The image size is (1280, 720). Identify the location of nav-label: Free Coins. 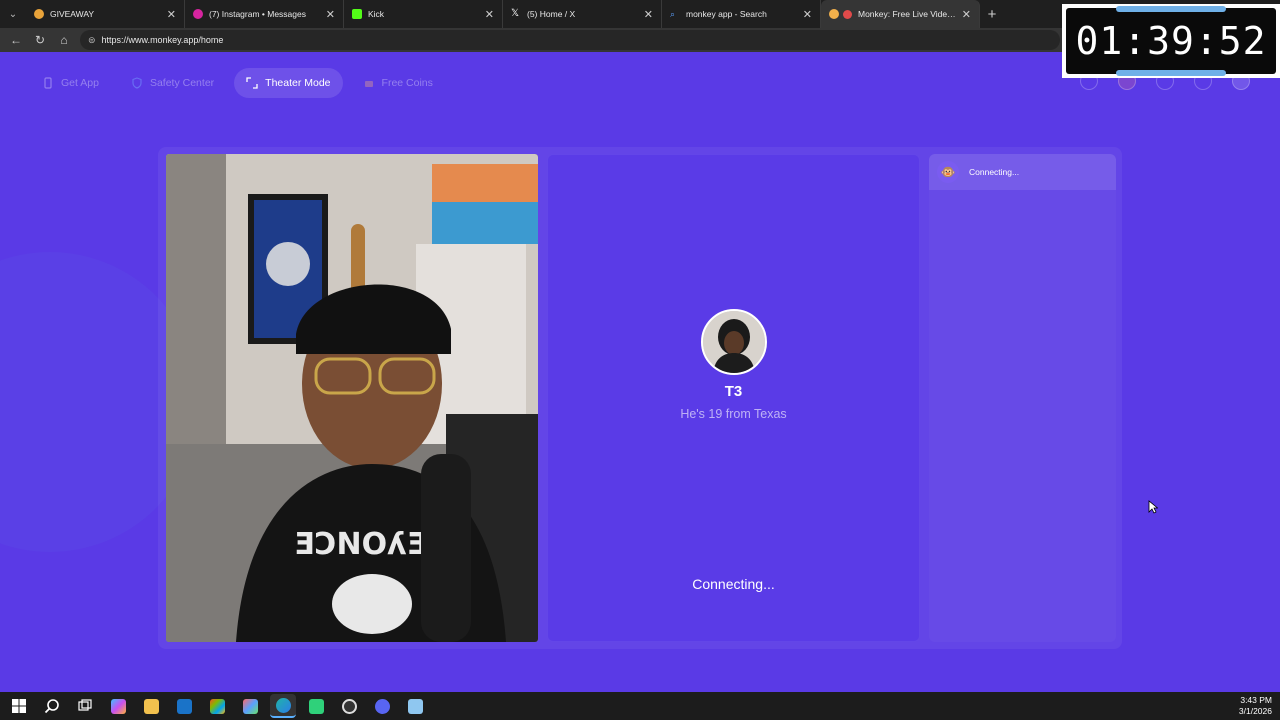
(407, 83).